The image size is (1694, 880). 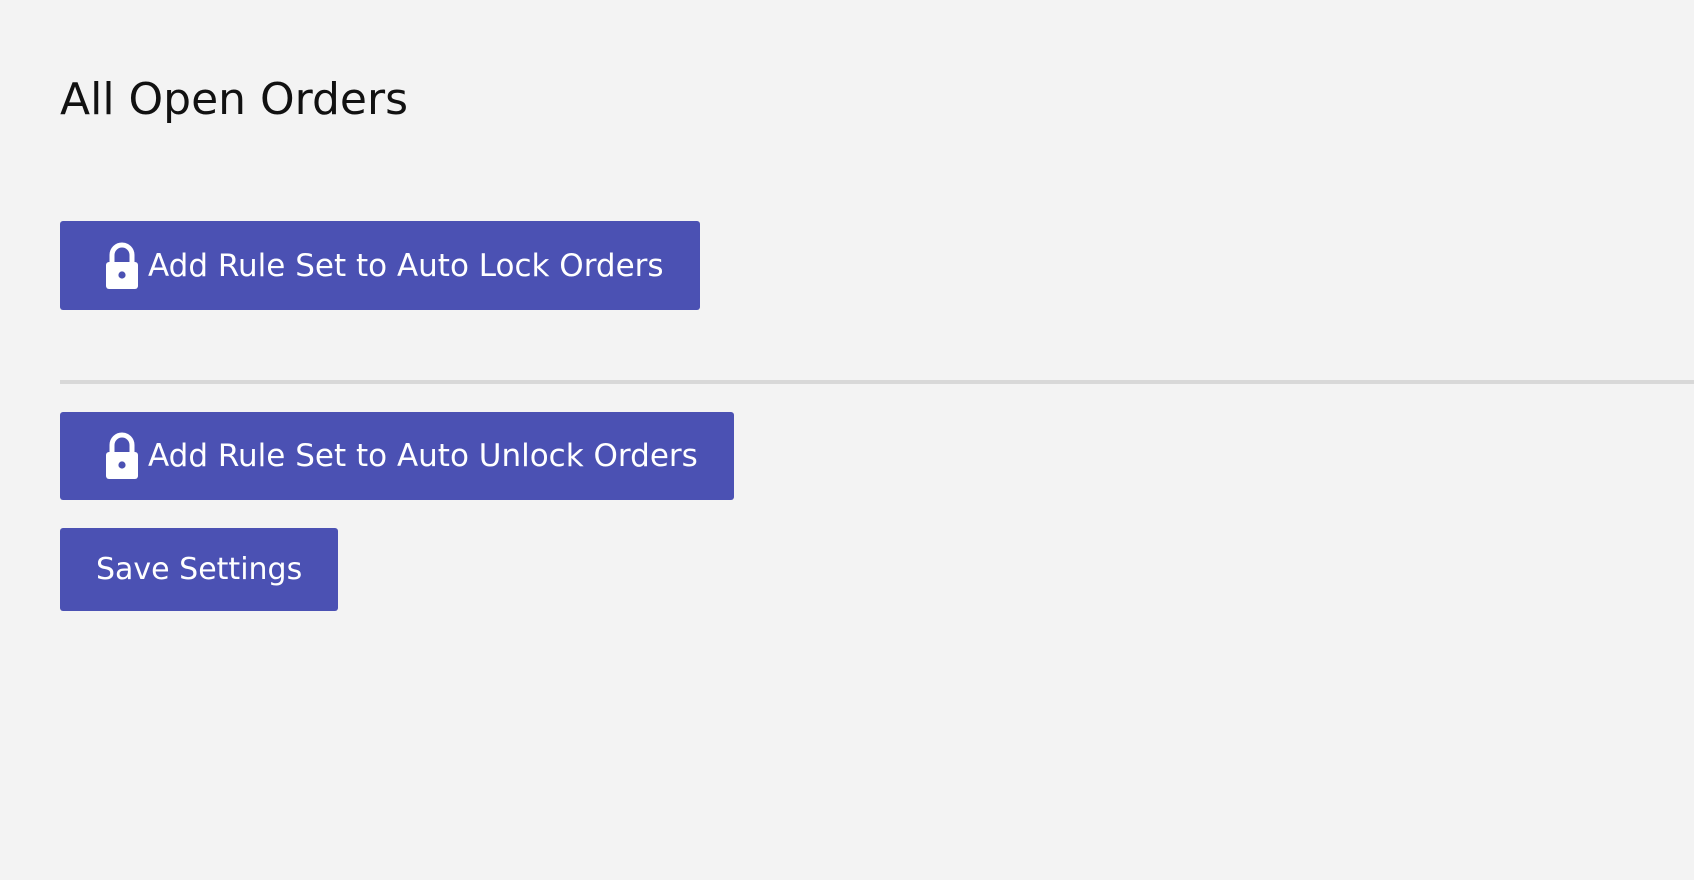 I want to click on section-divider, so click(x=877, y=382).